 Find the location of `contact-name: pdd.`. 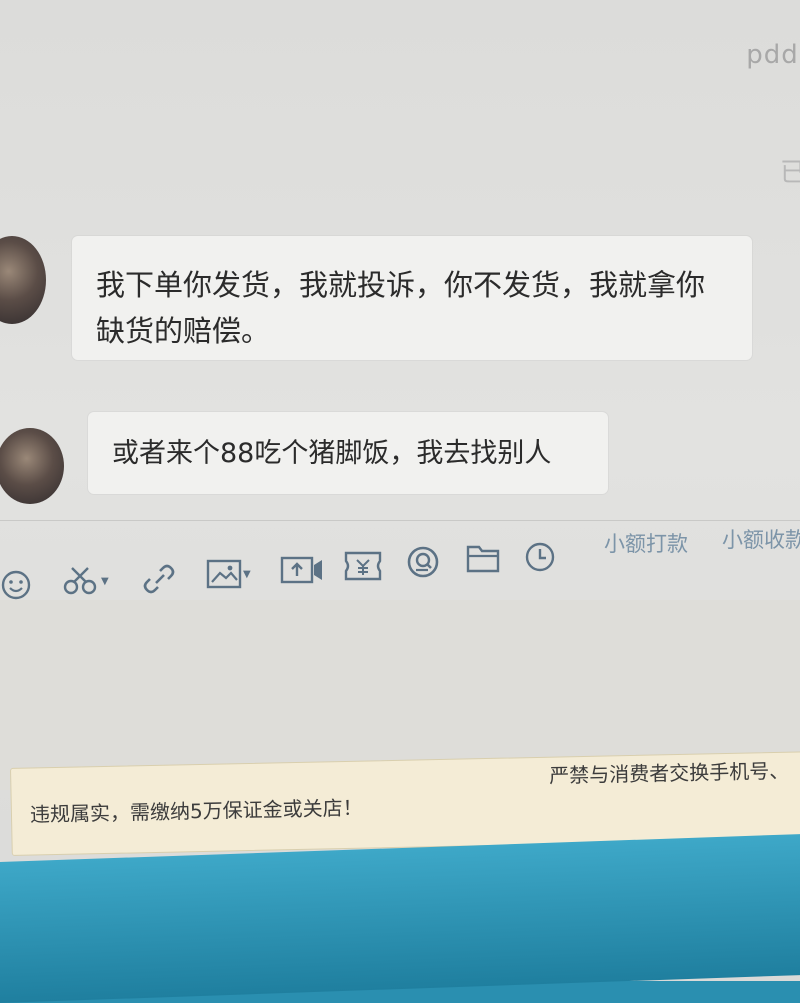

contact-name: pdd. is located at coordinates (773, 55).